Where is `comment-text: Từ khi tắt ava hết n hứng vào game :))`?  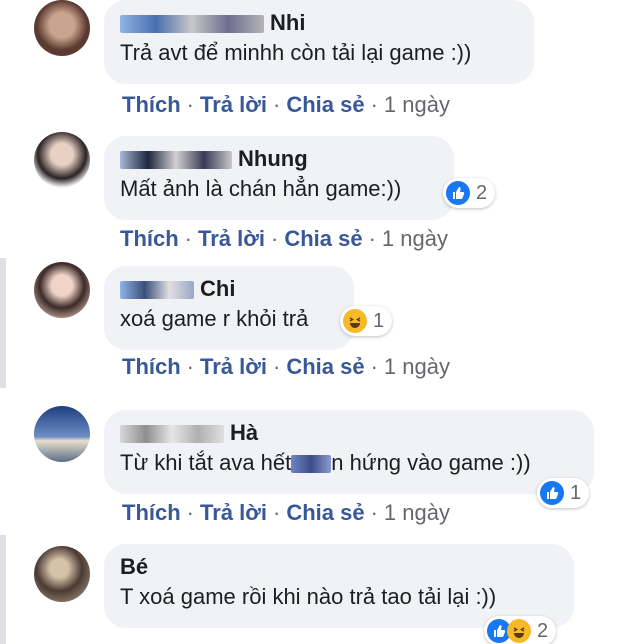 comment-text: Từ khi tắt ava hết n hứng vào game :)) is located at coordinates (325, 462).